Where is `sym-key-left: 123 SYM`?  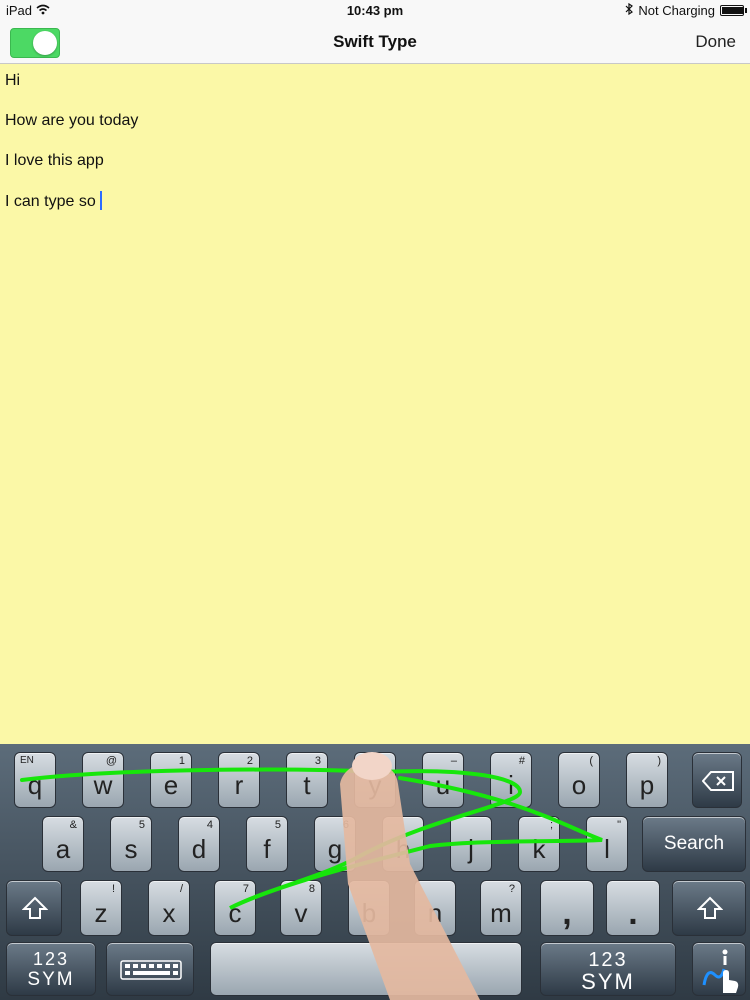
sym-key-left: 123 SYM is located at coordinates (51, 969).